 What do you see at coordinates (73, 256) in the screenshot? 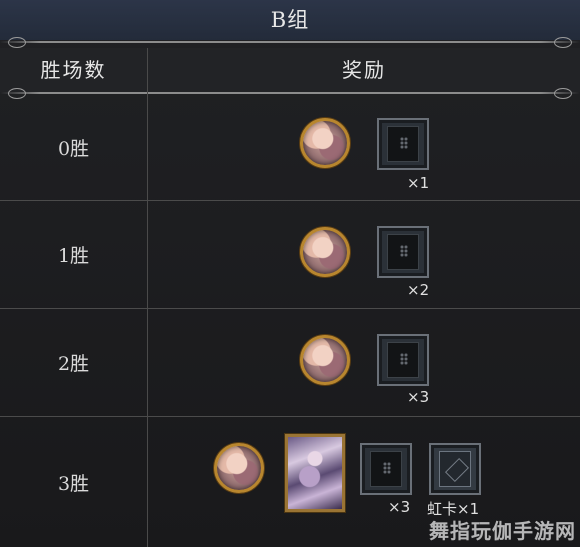
I see `wins-label: 1胜` at bounding box center [73, 256].